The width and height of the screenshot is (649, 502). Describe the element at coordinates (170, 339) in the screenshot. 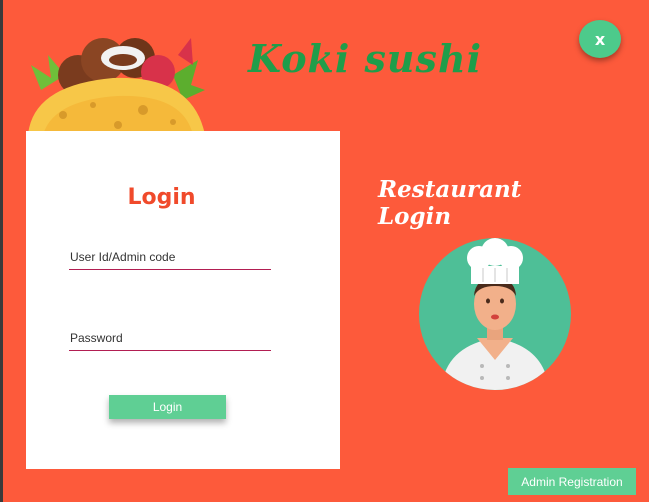

I see `password-field: Password` at that location.